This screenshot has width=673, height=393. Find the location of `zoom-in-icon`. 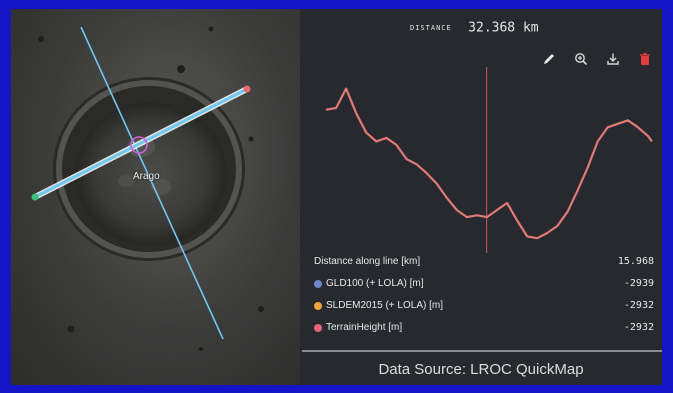

zoom-in-icon is located at coordinates (581, 59).